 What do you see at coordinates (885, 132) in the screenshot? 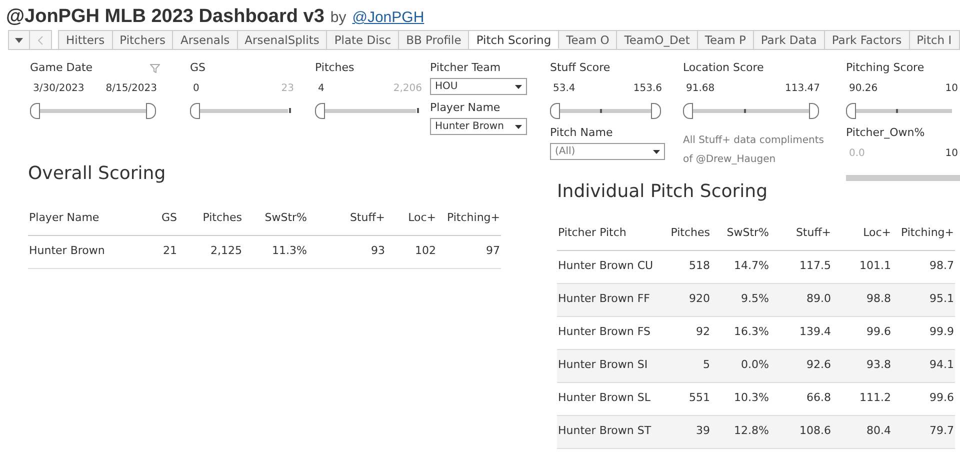
I see `filter-label: Pitcher_Own%` at bounding box center [885, 132].